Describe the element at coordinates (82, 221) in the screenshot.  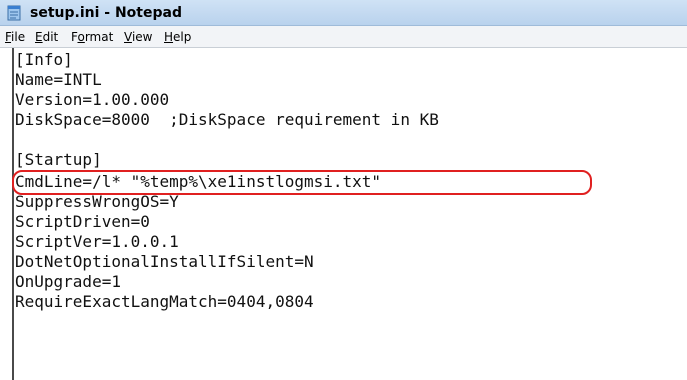
I see `text-line: ScriptDriven=0` at that location.